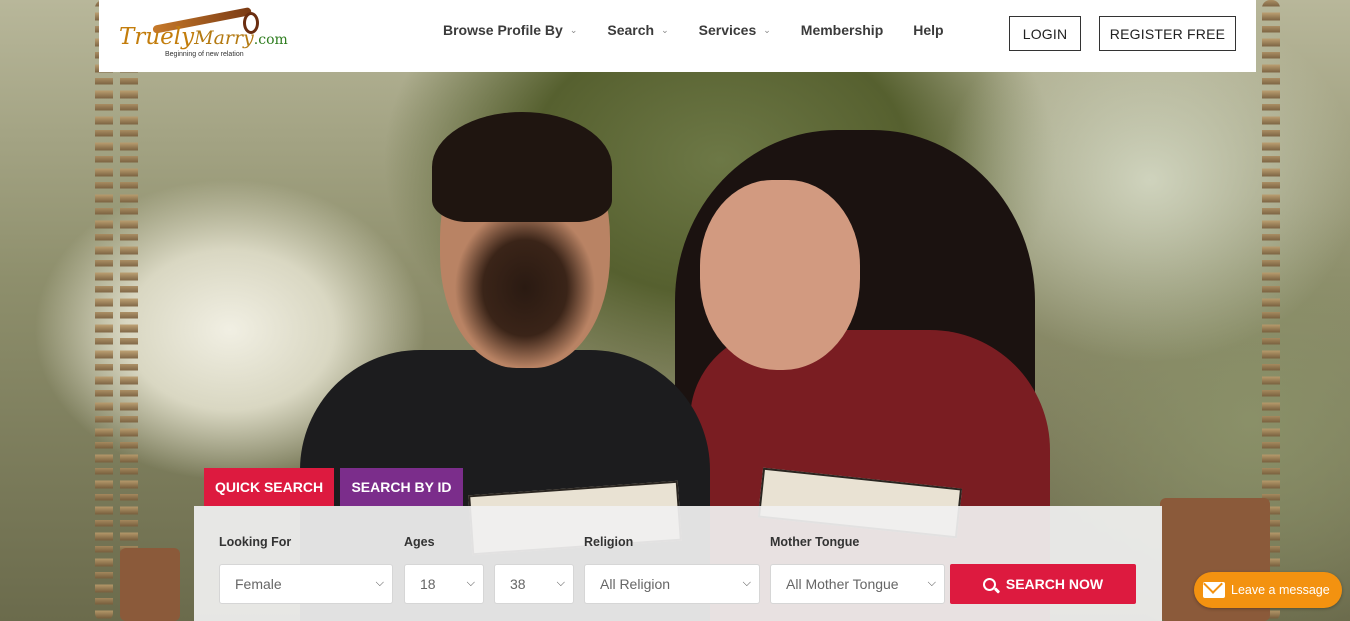 Image resolution: width=1350 pixels, height=621 pixels. What do you see at coordinates (129, 310) in the screenshot?
I see `swing-chain-left-inner` at bounding box center [129, 310].